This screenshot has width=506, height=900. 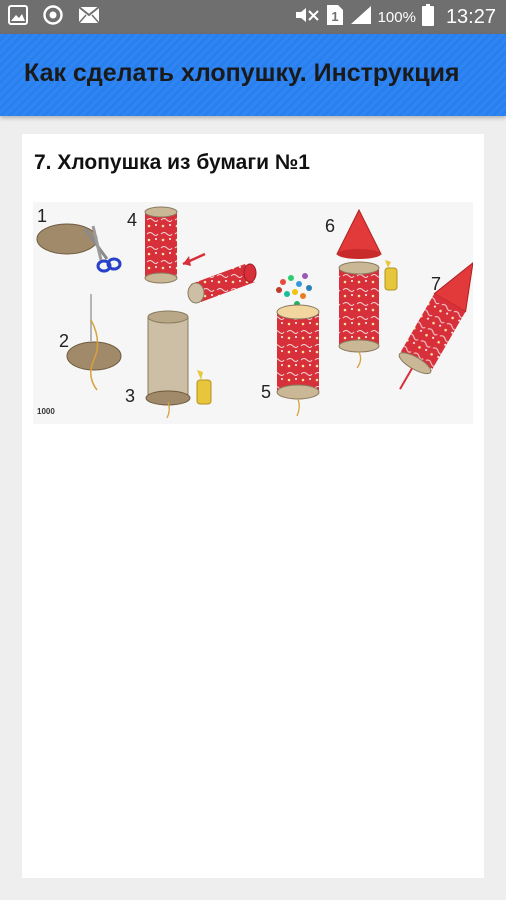 What do you see at coordinates (64, 341) in the screenshot?
I see `step-number-2: 2` at bounding box center [64, 341].